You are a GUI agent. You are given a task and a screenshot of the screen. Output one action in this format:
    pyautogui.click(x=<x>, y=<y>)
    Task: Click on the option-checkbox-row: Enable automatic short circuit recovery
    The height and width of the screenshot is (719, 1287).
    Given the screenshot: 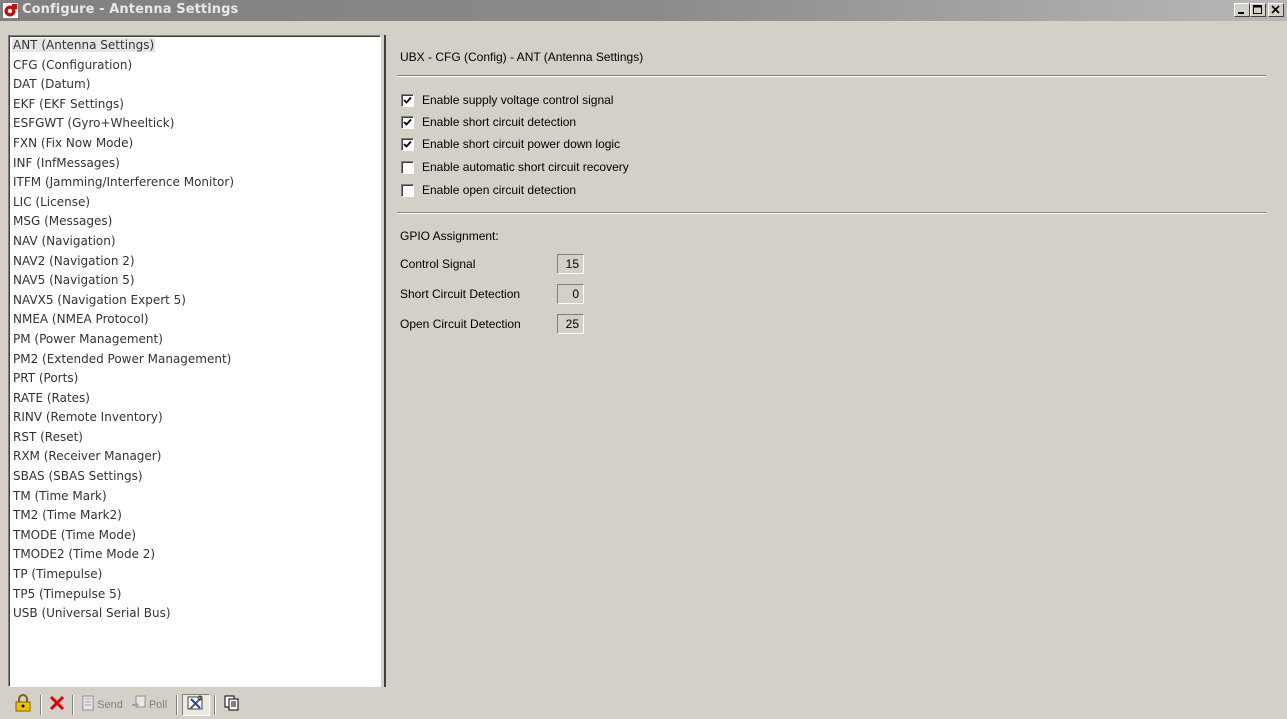 What is the action you would take?
    pyautogui.click(x=515, y=167)
    